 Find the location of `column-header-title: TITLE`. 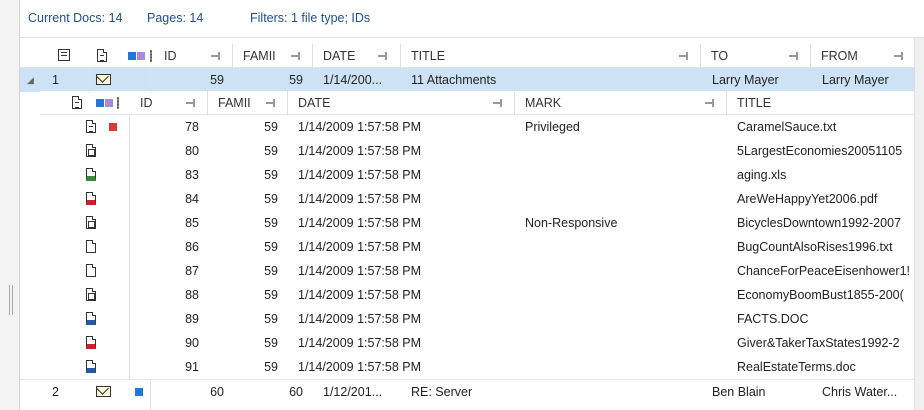

column-header-title: TITLE is located at coordinates (551, 56).